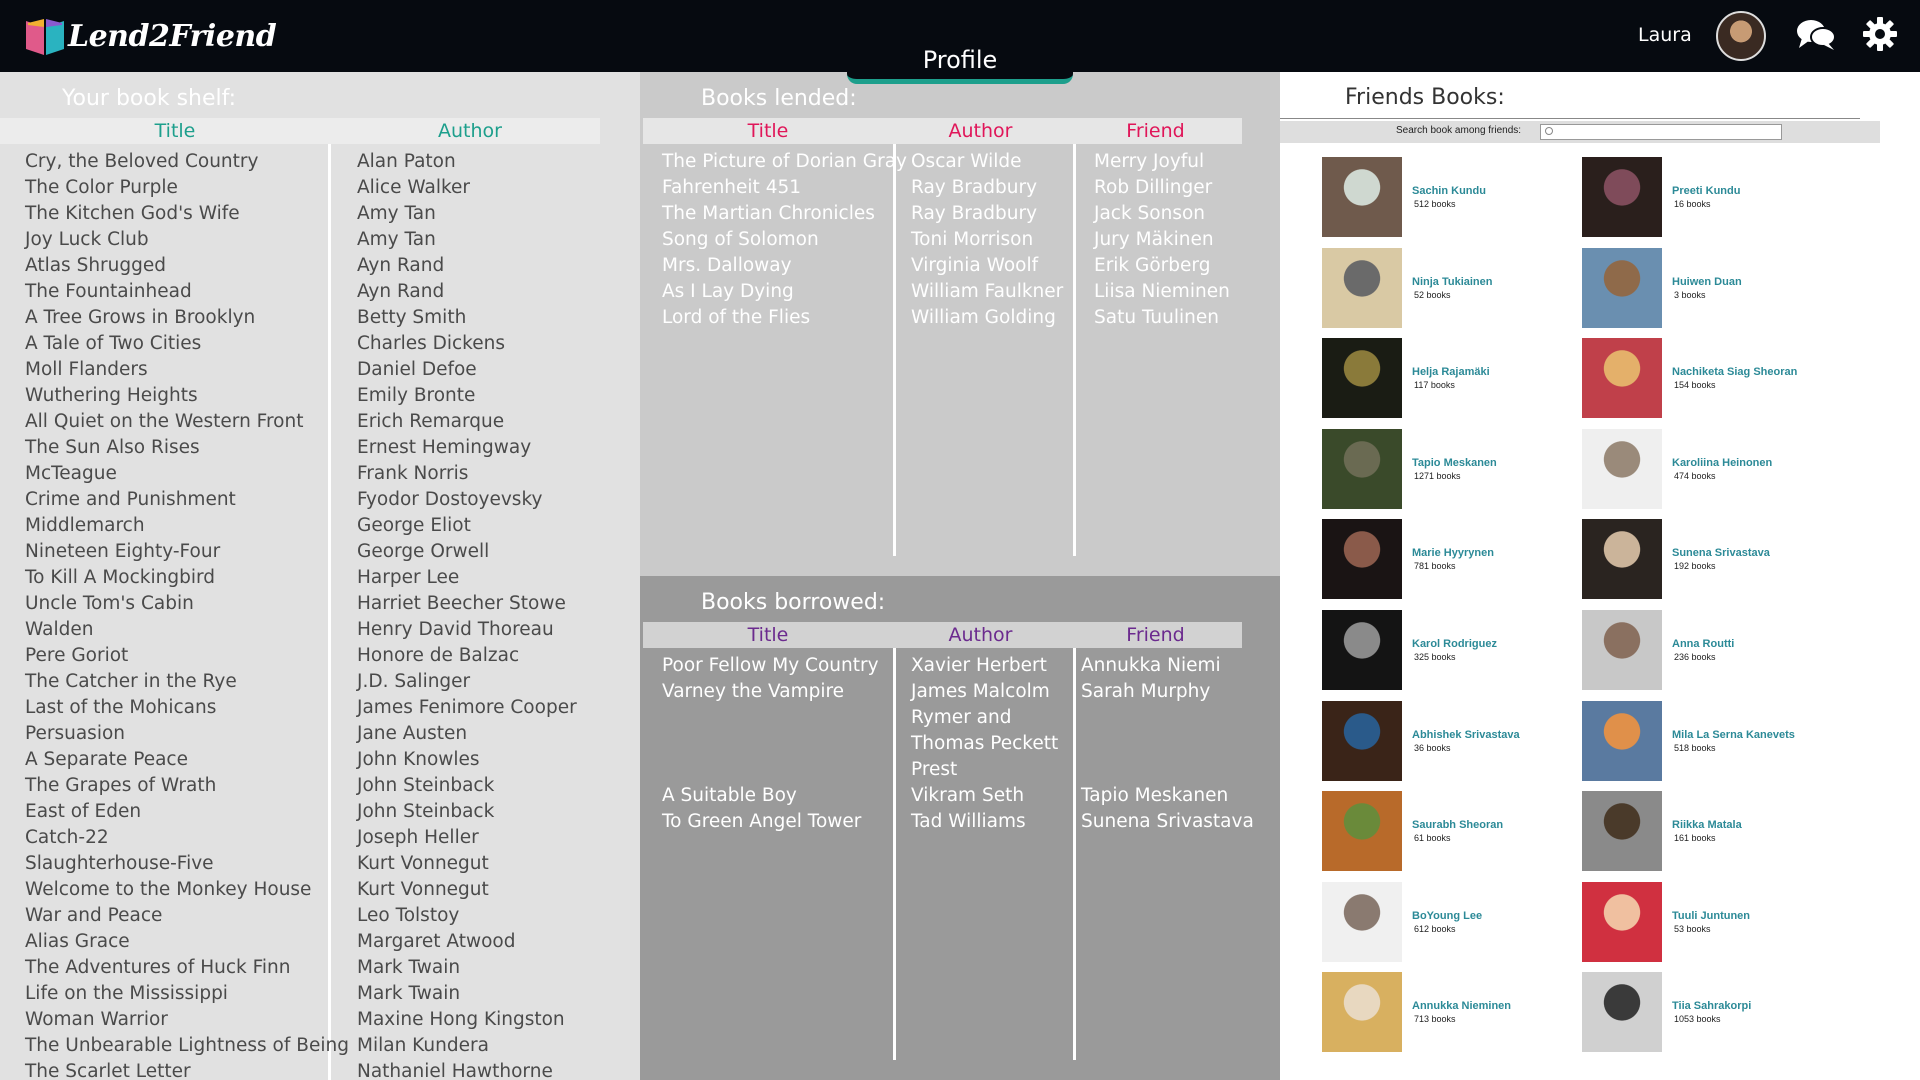 The width and height of the screenshot is (1920, 1080). I want to click on lended-book-author: William Faulkner, so click(987, 292).